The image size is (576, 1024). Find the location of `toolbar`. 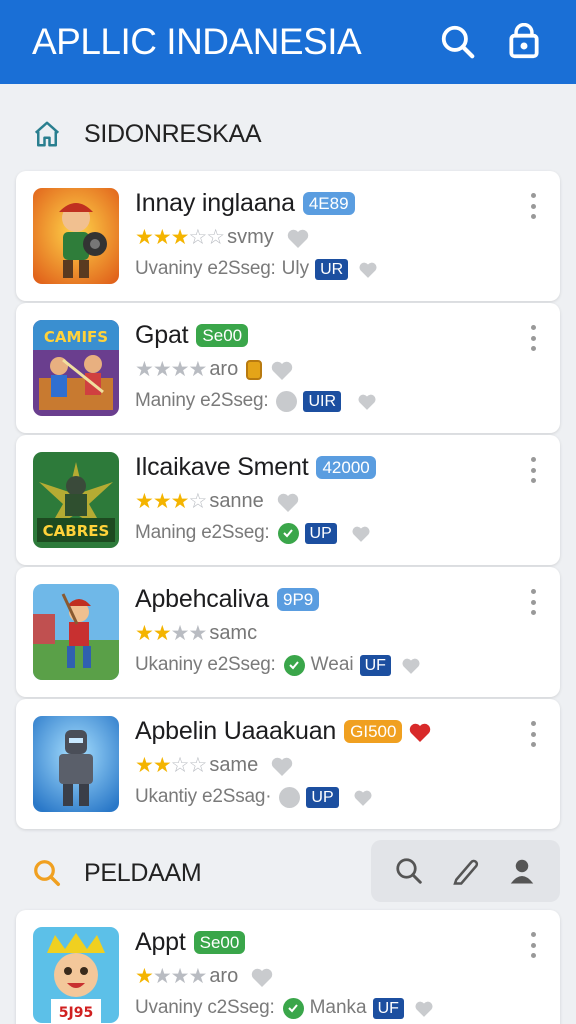

toolbar is located at coordinates (465, 871).